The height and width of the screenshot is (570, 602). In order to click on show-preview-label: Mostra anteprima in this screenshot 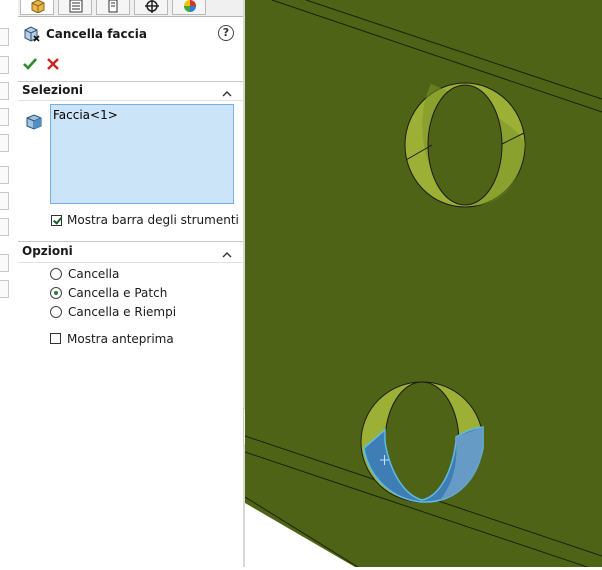, I will do `click(120, 339)`.